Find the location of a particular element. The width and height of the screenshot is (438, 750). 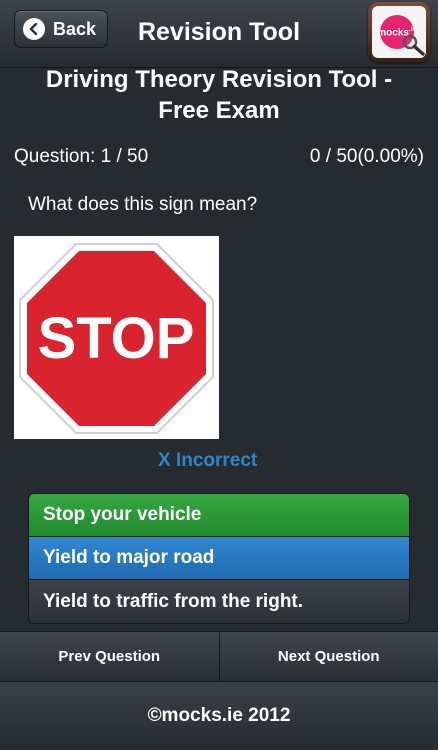

answer-option-2: Yield to major road is located at coordinates (219, 558).